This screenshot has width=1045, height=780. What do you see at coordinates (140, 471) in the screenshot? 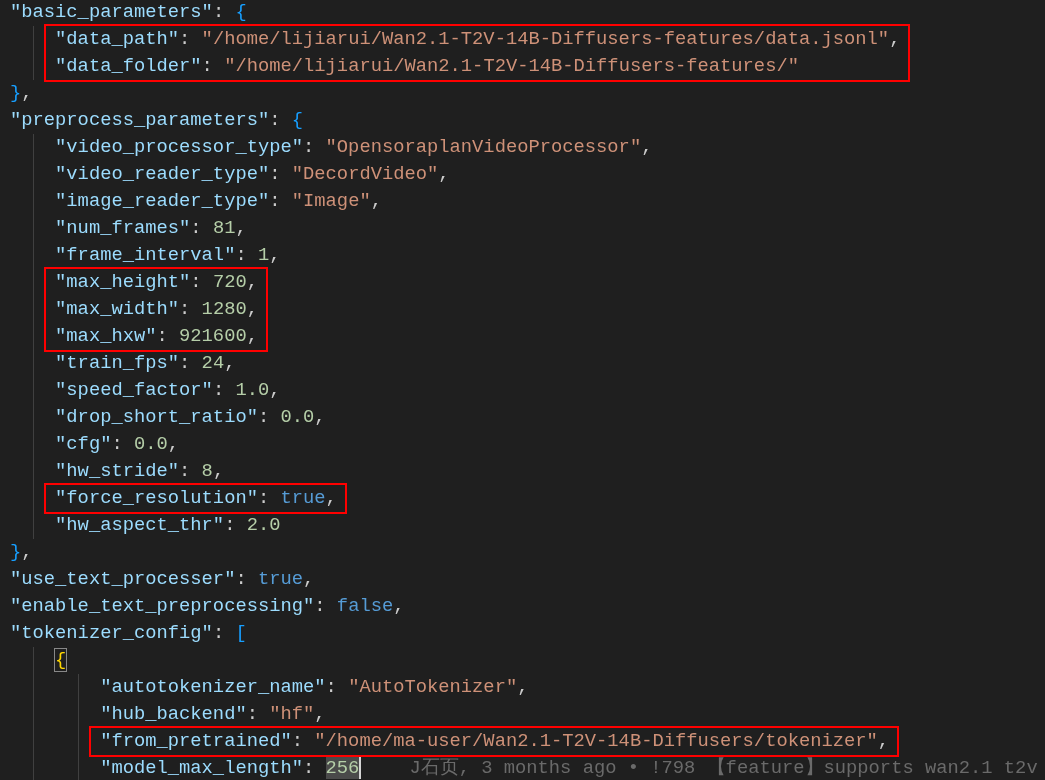
I see `code-line: "hw_stride": 8,` at bounding box center [140, 471].